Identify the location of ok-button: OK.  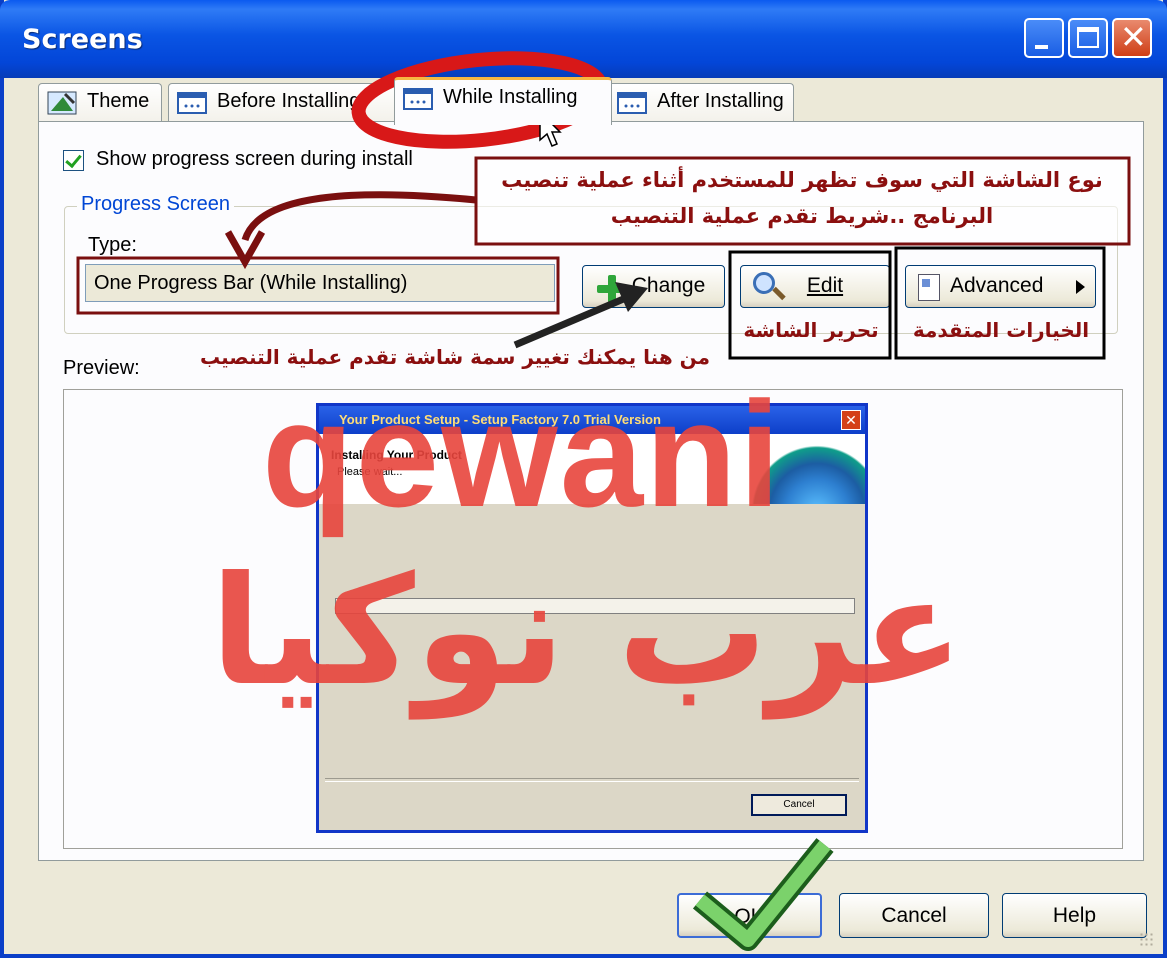
(749, 915).